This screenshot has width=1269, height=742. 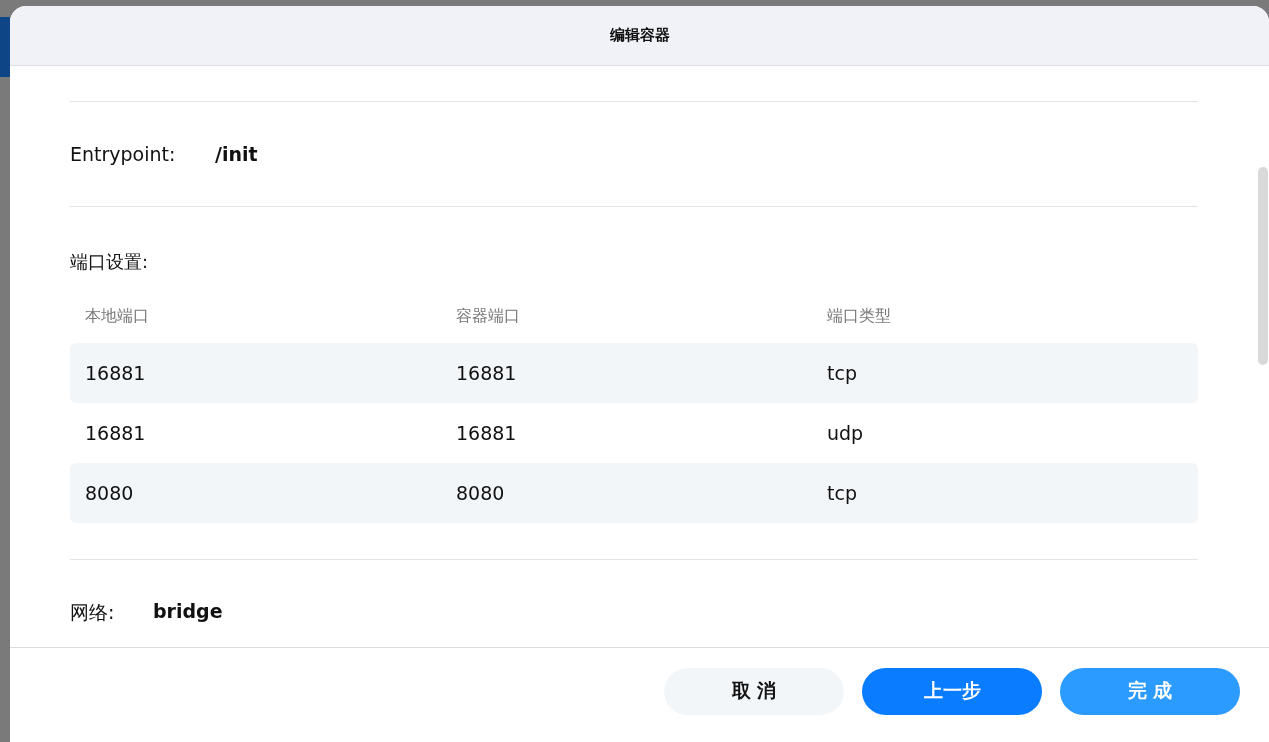 I want to click on entrypoint-value: /init, so click(x=236, y=154).